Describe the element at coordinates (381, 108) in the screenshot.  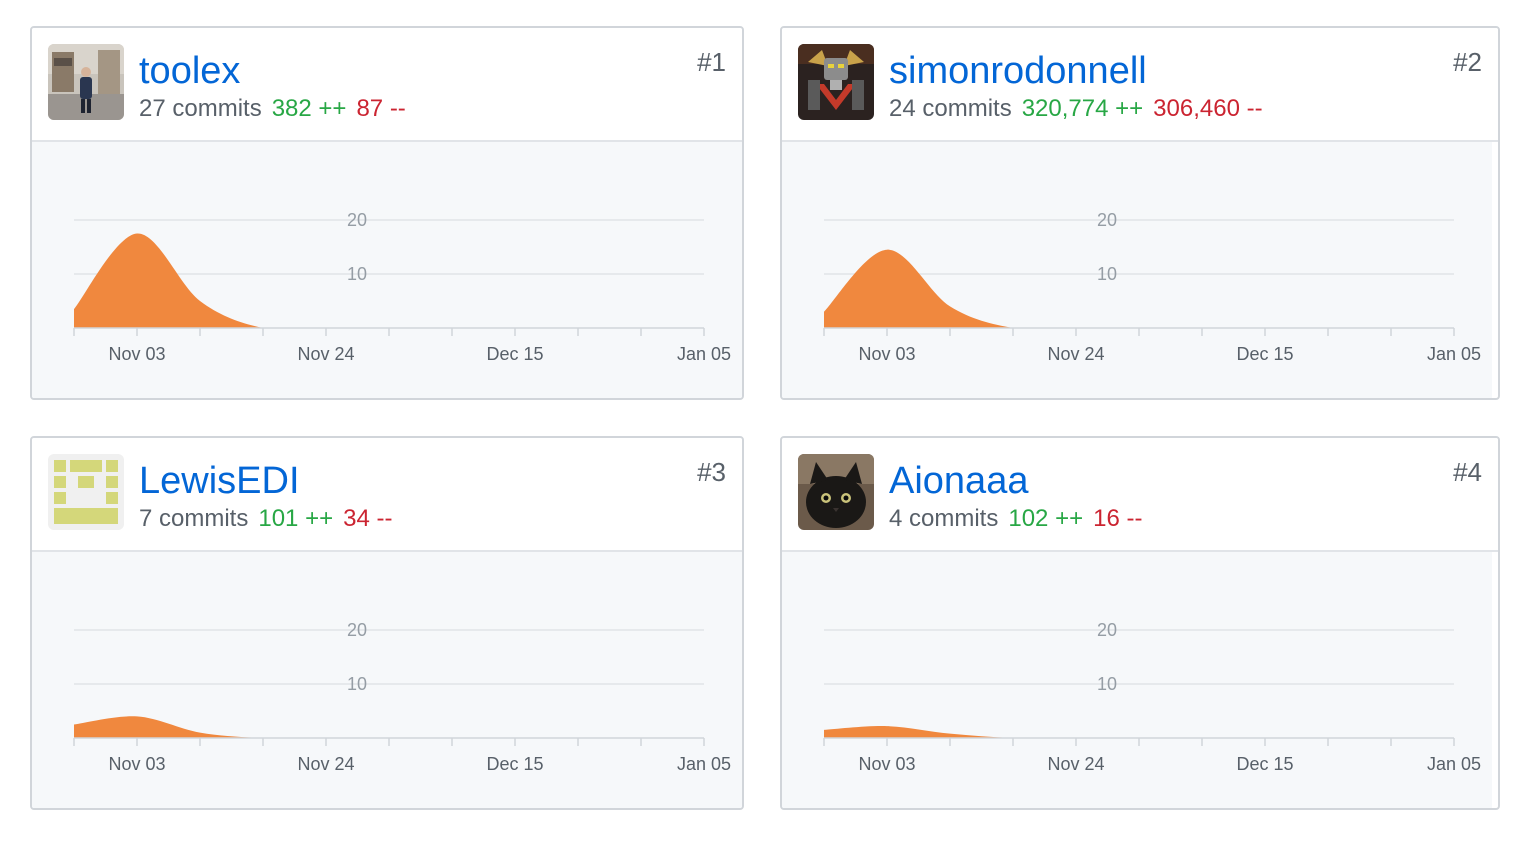
I see `deletions-count: 87 --` at that location.